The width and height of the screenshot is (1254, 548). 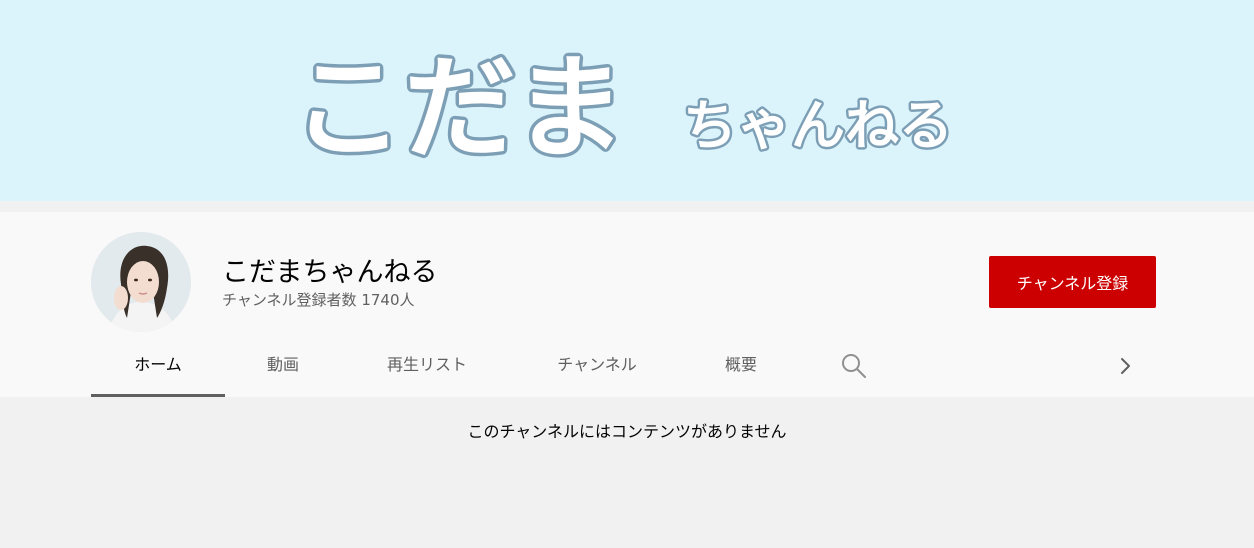 I want to click on subscriber-count: チャンネル登録者数 1740人, so click(x=318, y=300).